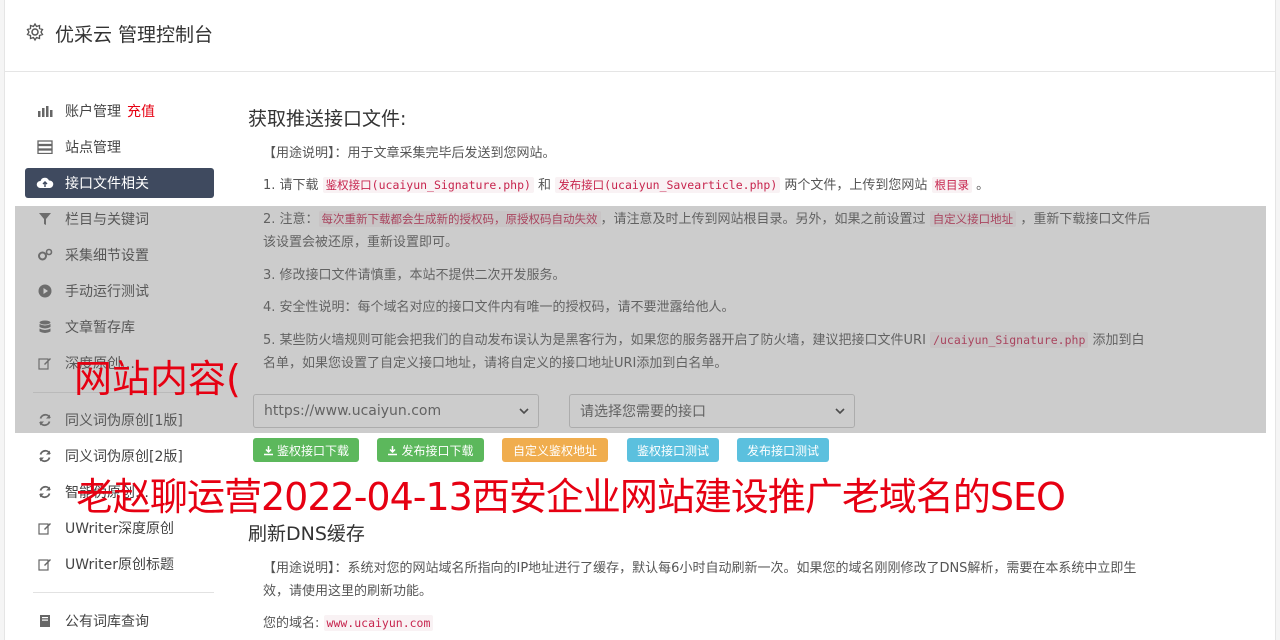 This screenshot has height=640, width=1280. I want to click on database-icon, so click(45, 327).